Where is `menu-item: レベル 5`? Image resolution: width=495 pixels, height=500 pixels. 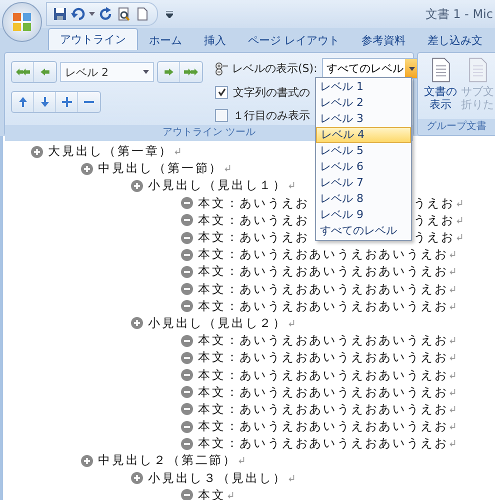 menu-item: レベル 5 is located at coordinates (363, 151).